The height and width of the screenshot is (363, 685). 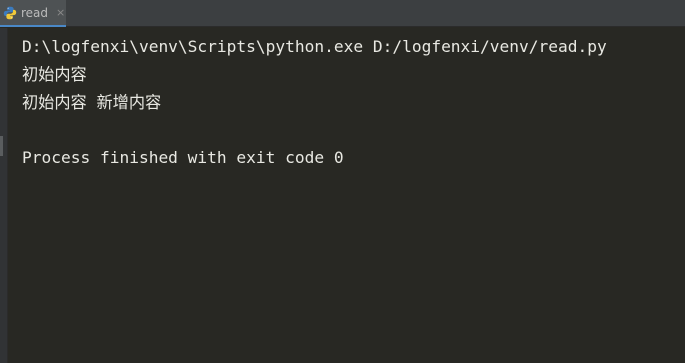 What do you see at coordinates (342, 13) in the screenshot?
I see `tab-bar: read ×` at bounding box center [342, 13].